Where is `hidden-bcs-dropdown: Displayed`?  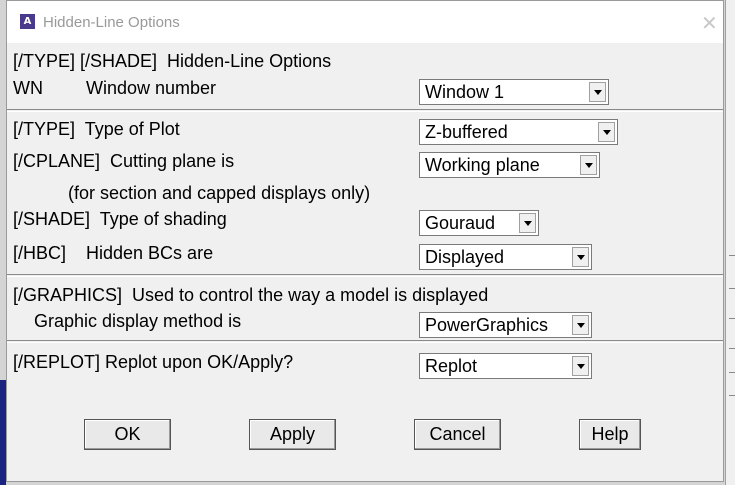 hidden-bcs-dropdown: Displayed is located at coordinates (505, 257).